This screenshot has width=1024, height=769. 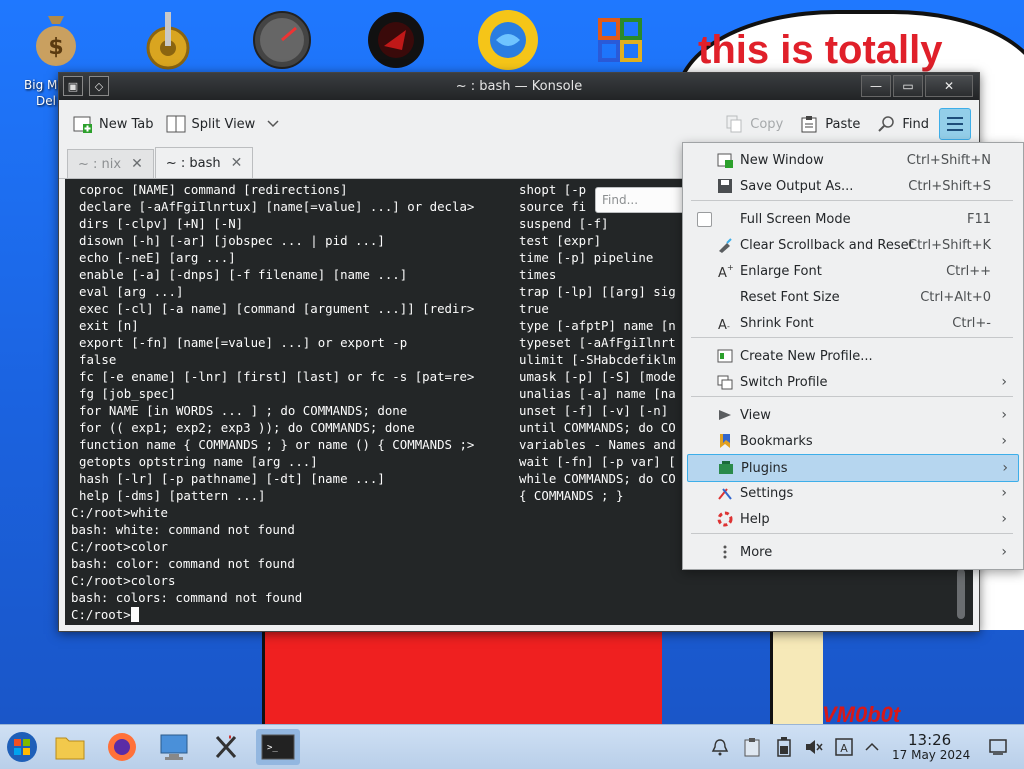 I want to click on menu-item-shortcut: Ctrl+Shift+N, so click(x=948, y=160).